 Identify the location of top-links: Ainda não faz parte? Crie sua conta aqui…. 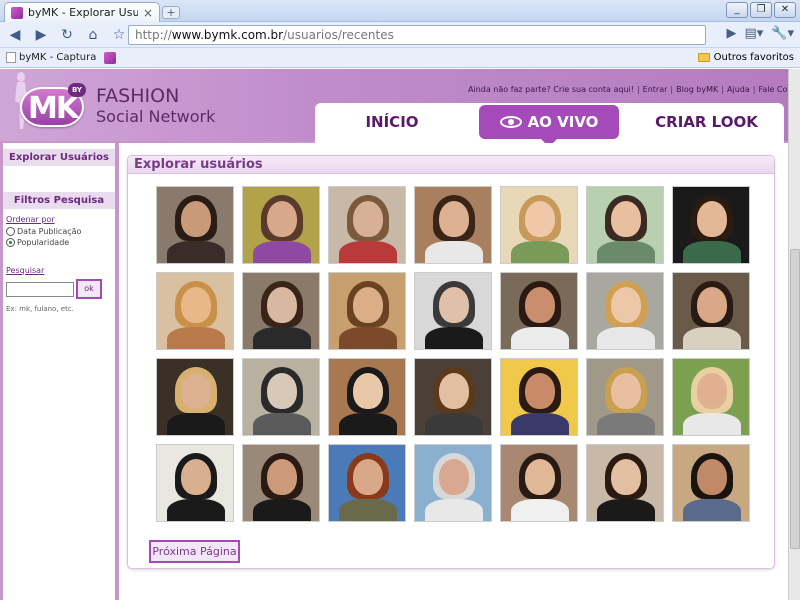
(634, 89).